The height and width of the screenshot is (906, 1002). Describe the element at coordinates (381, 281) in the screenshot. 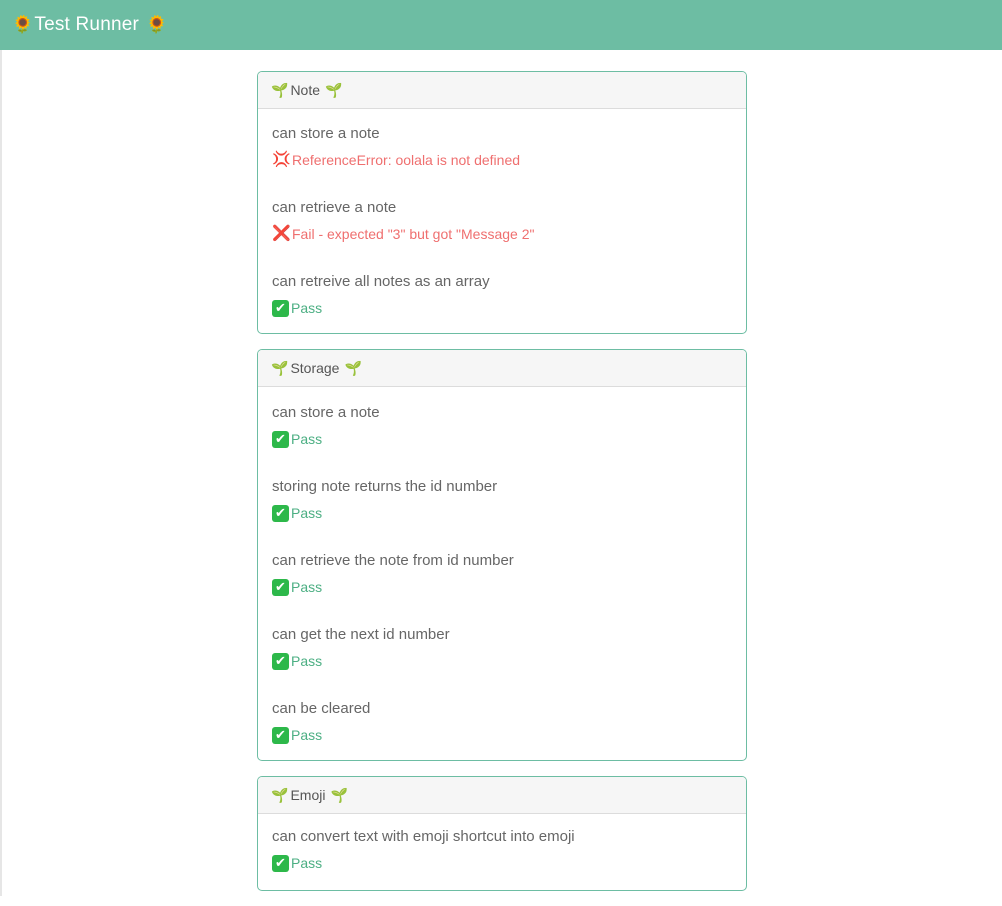

I see `test-name: can retreive all notes as an array` at that location.